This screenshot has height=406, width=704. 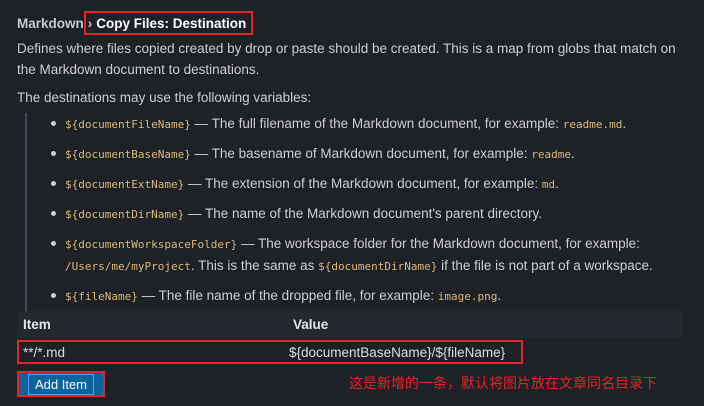 I want to click on setting-header: Markdown › Copy Files: Destination, so click(x=135, y=23).